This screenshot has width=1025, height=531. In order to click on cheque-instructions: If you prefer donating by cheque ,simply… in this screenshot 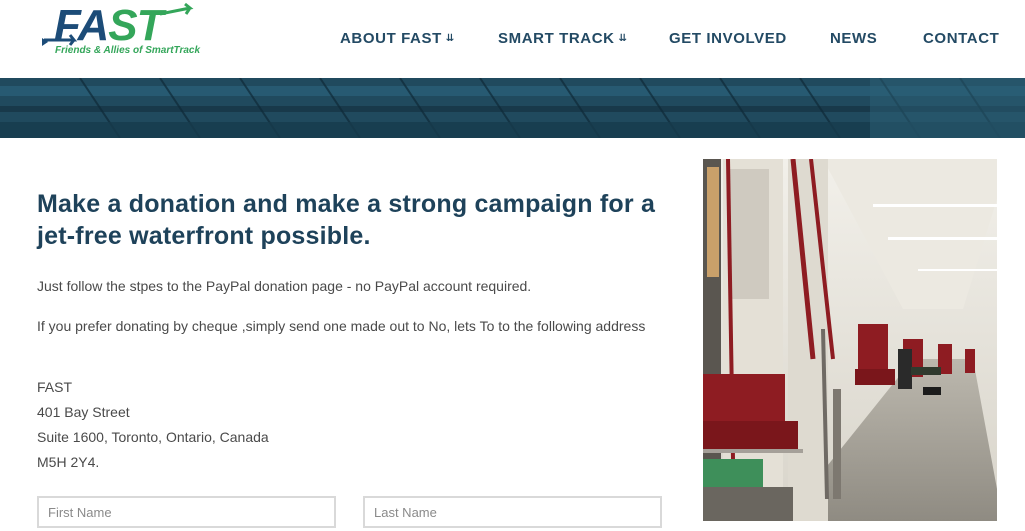, I will do `click(341, 326)`.